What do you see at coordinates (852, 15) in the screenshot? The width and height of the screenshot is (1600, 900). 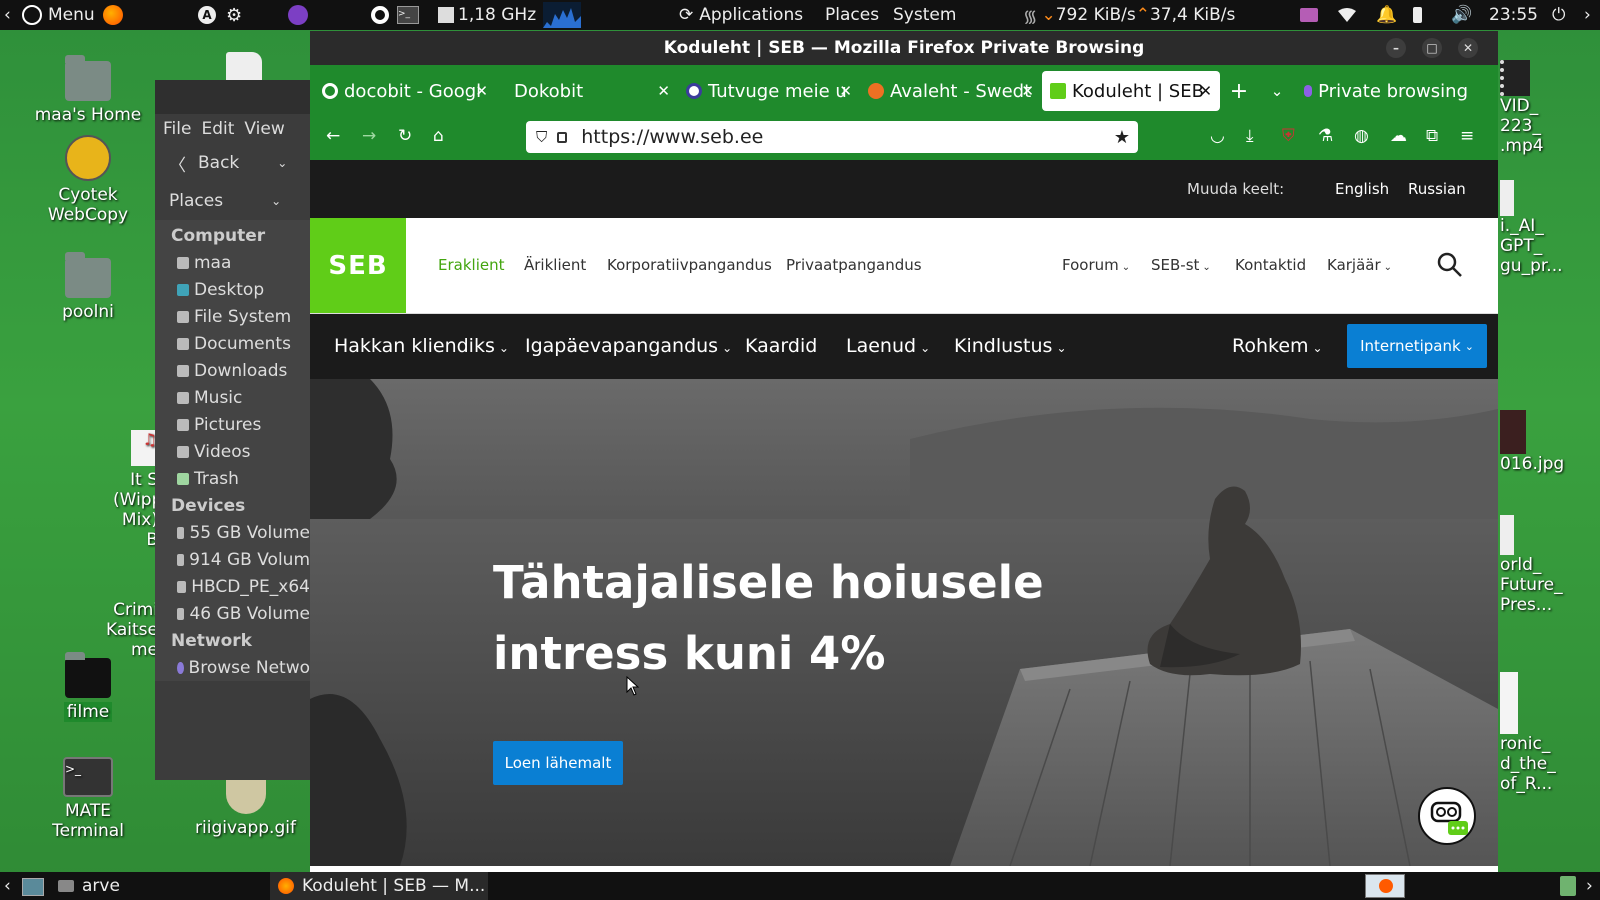 I see `places-menu: Places` at bounding box center [852, 15].